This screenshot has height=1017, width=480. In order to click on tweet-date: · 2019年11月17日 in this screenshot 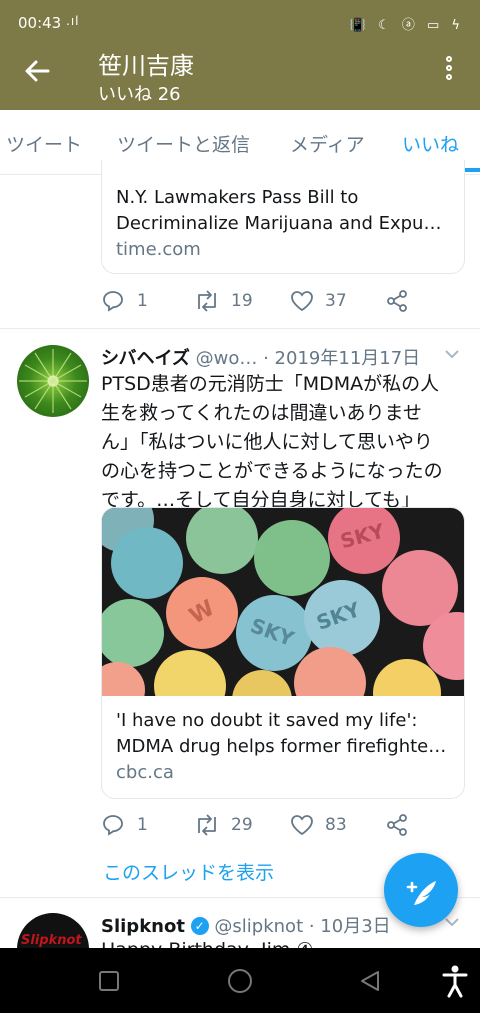, I will do `click(339, 358)`.